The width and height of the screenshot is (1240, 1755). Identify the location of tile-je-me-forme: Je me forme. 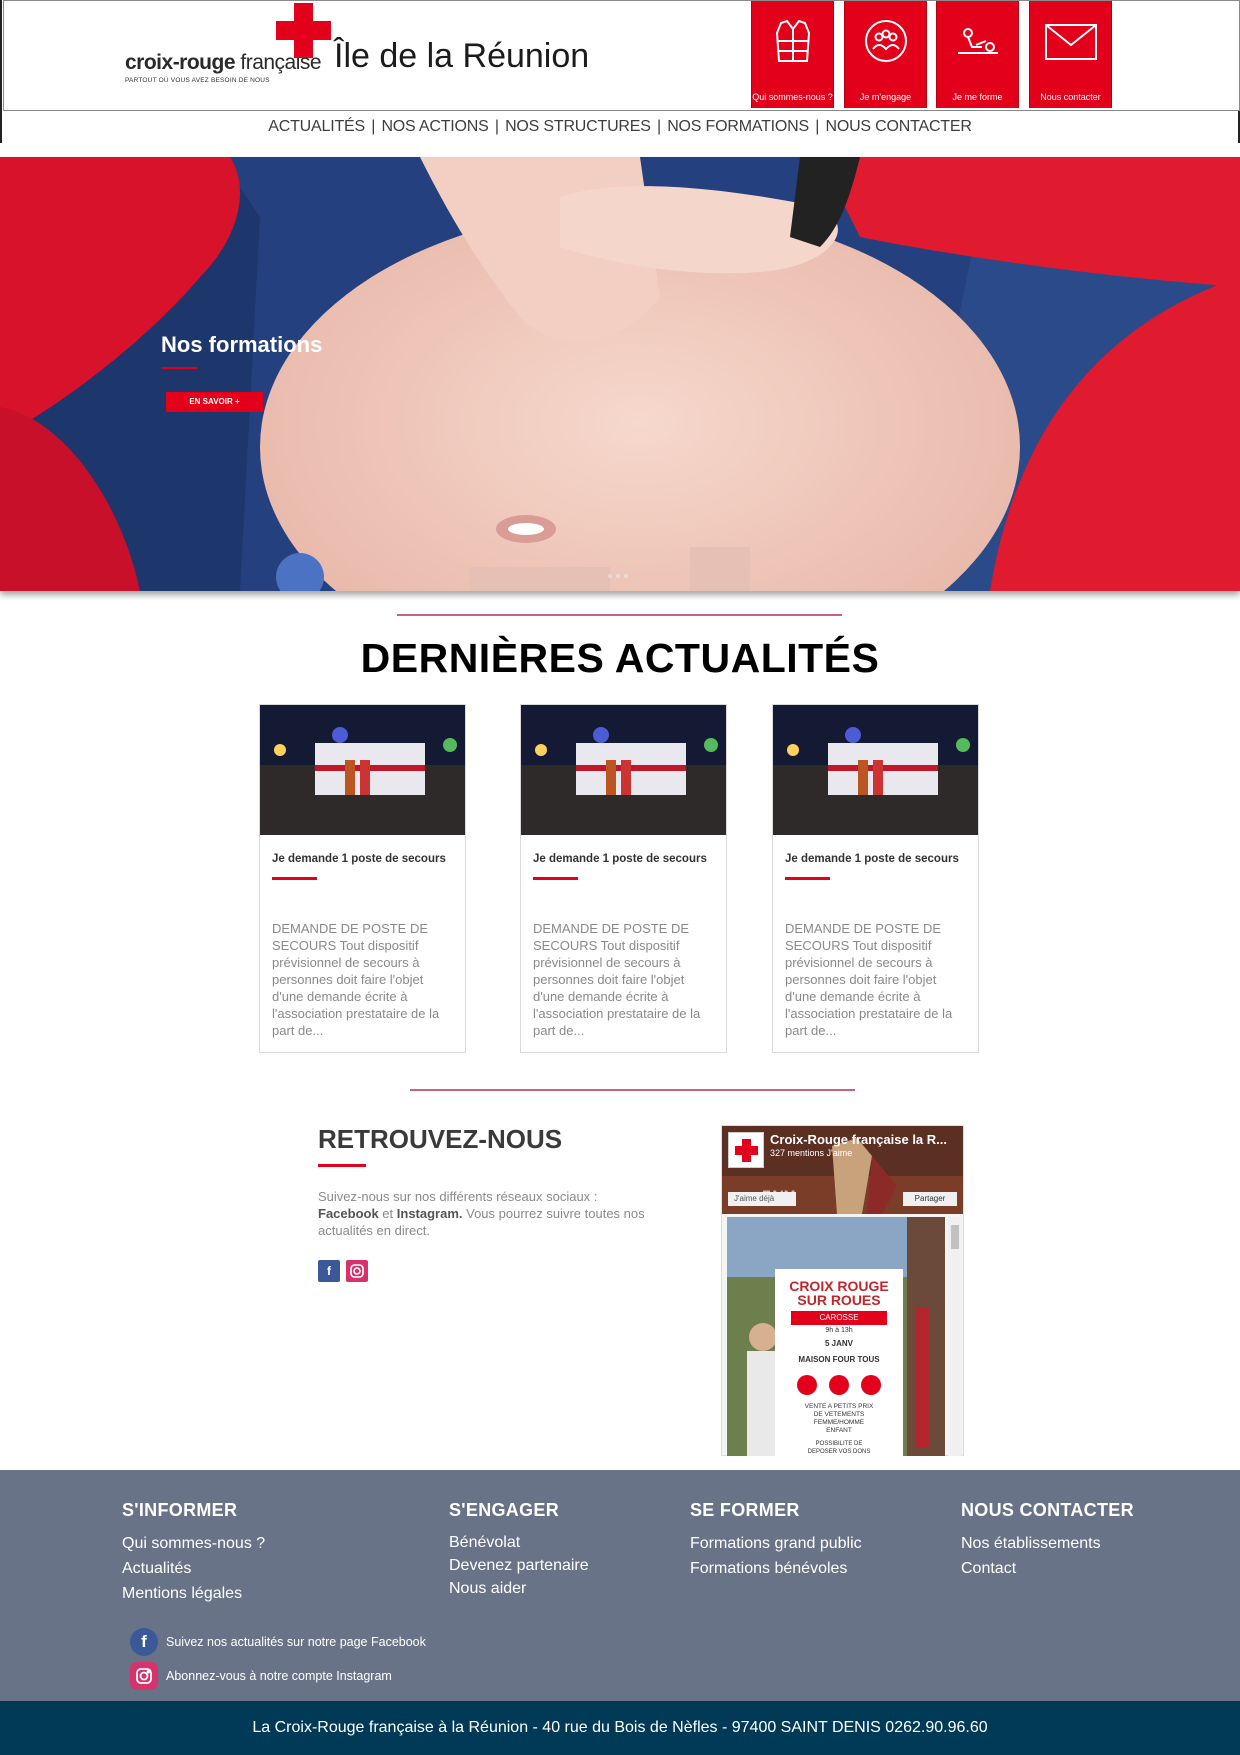
(977, 54).